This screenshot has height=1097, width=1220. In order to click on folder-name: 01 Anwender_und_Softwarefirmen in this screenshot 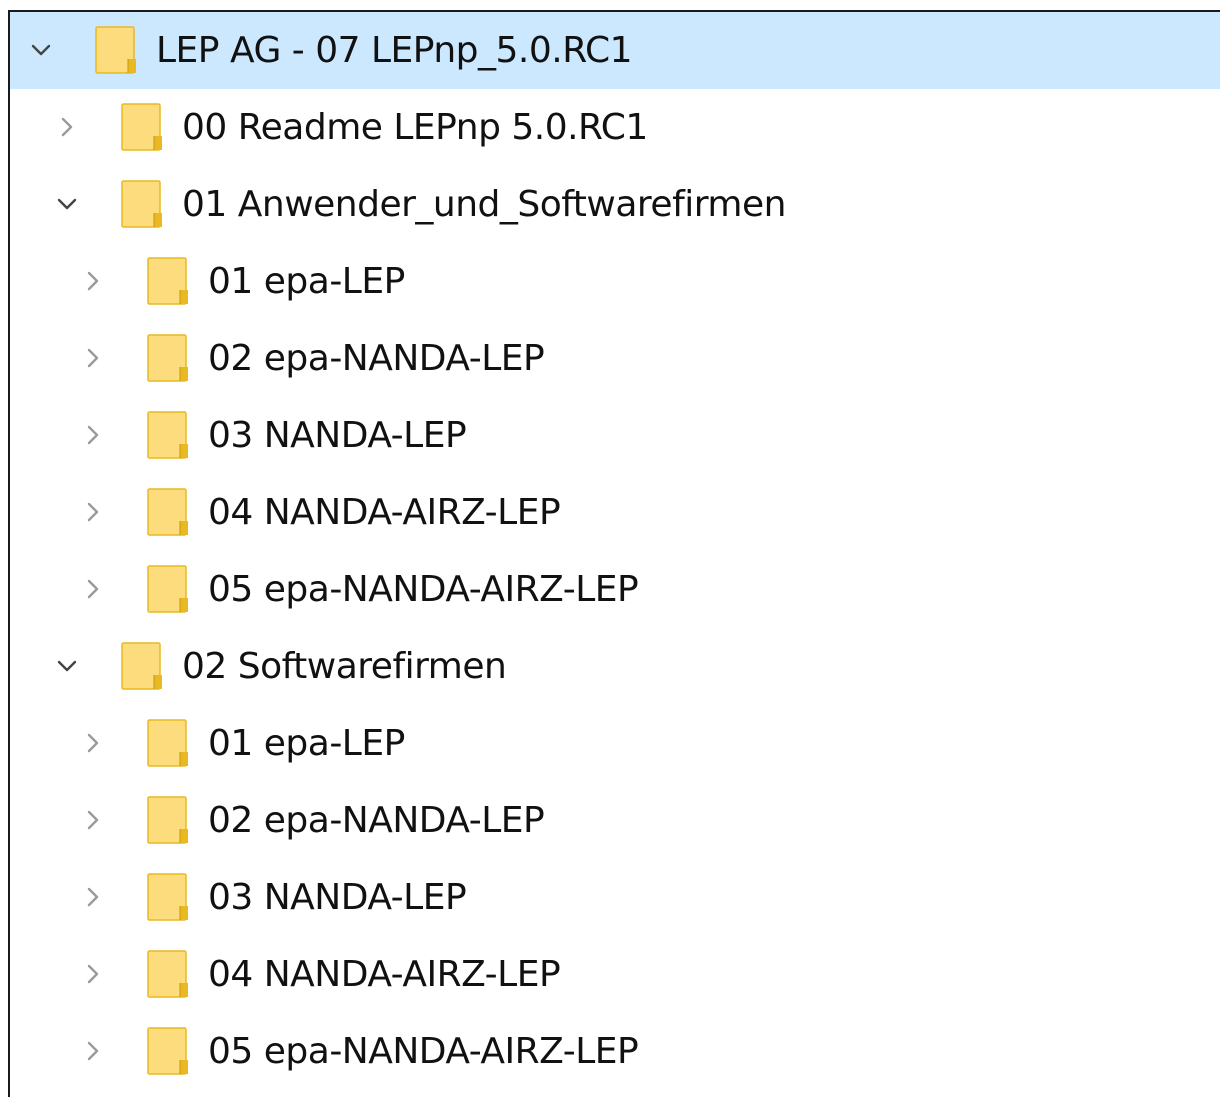, I will do `click(484, 204)`.